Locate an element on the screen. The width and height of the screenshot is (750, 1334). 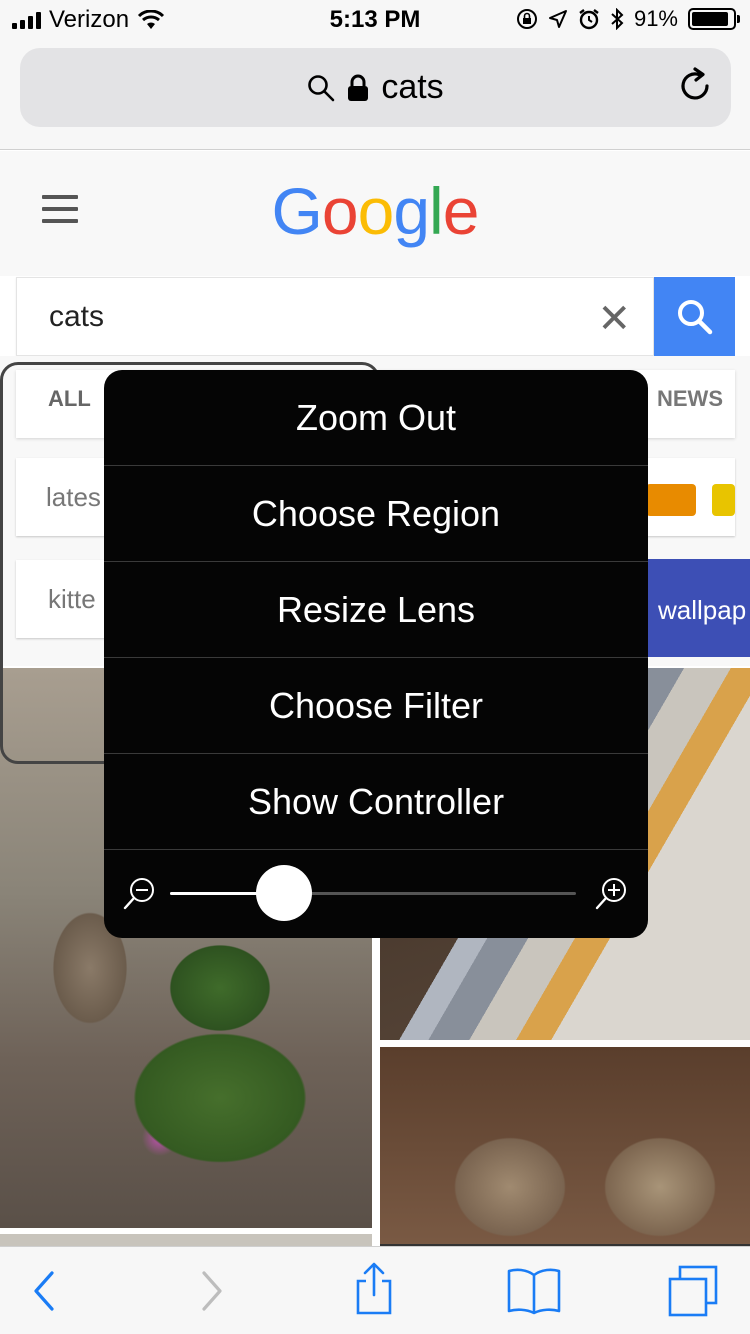
battery-fill is located at coordinates (710, 19).